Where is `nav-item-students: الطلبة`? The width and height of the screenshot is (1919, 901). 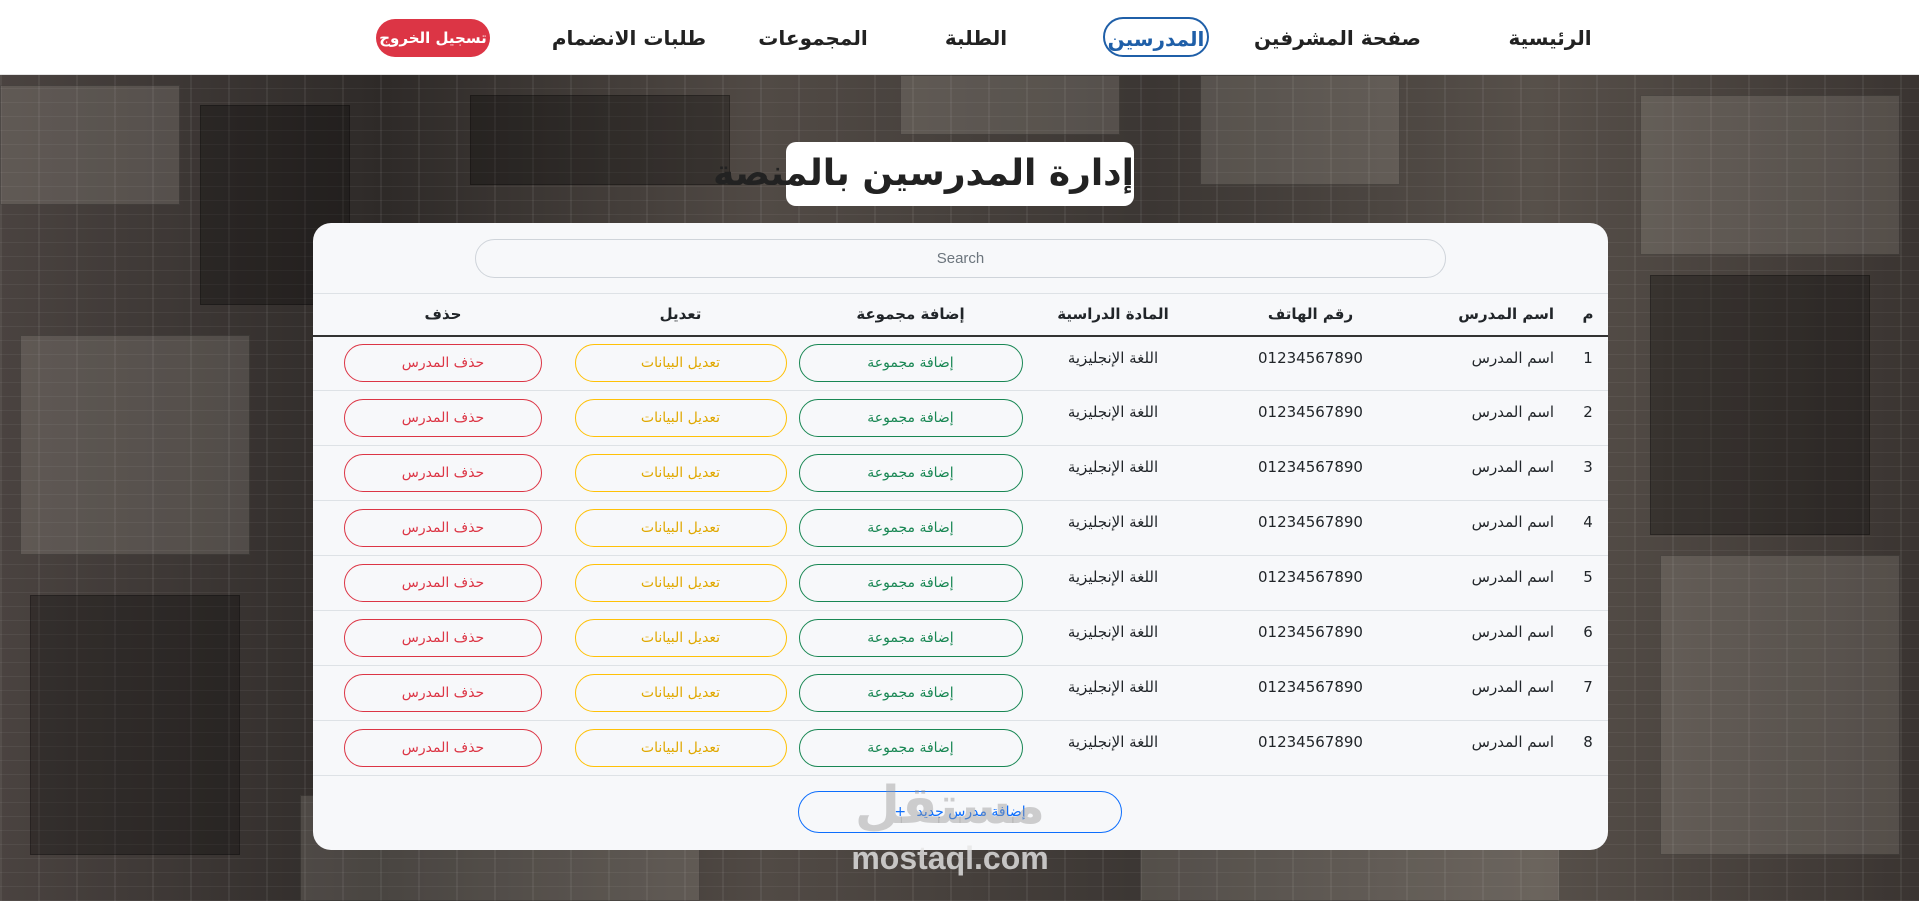
nav-item-students: الطلبة is located at coordinates (976, 38).